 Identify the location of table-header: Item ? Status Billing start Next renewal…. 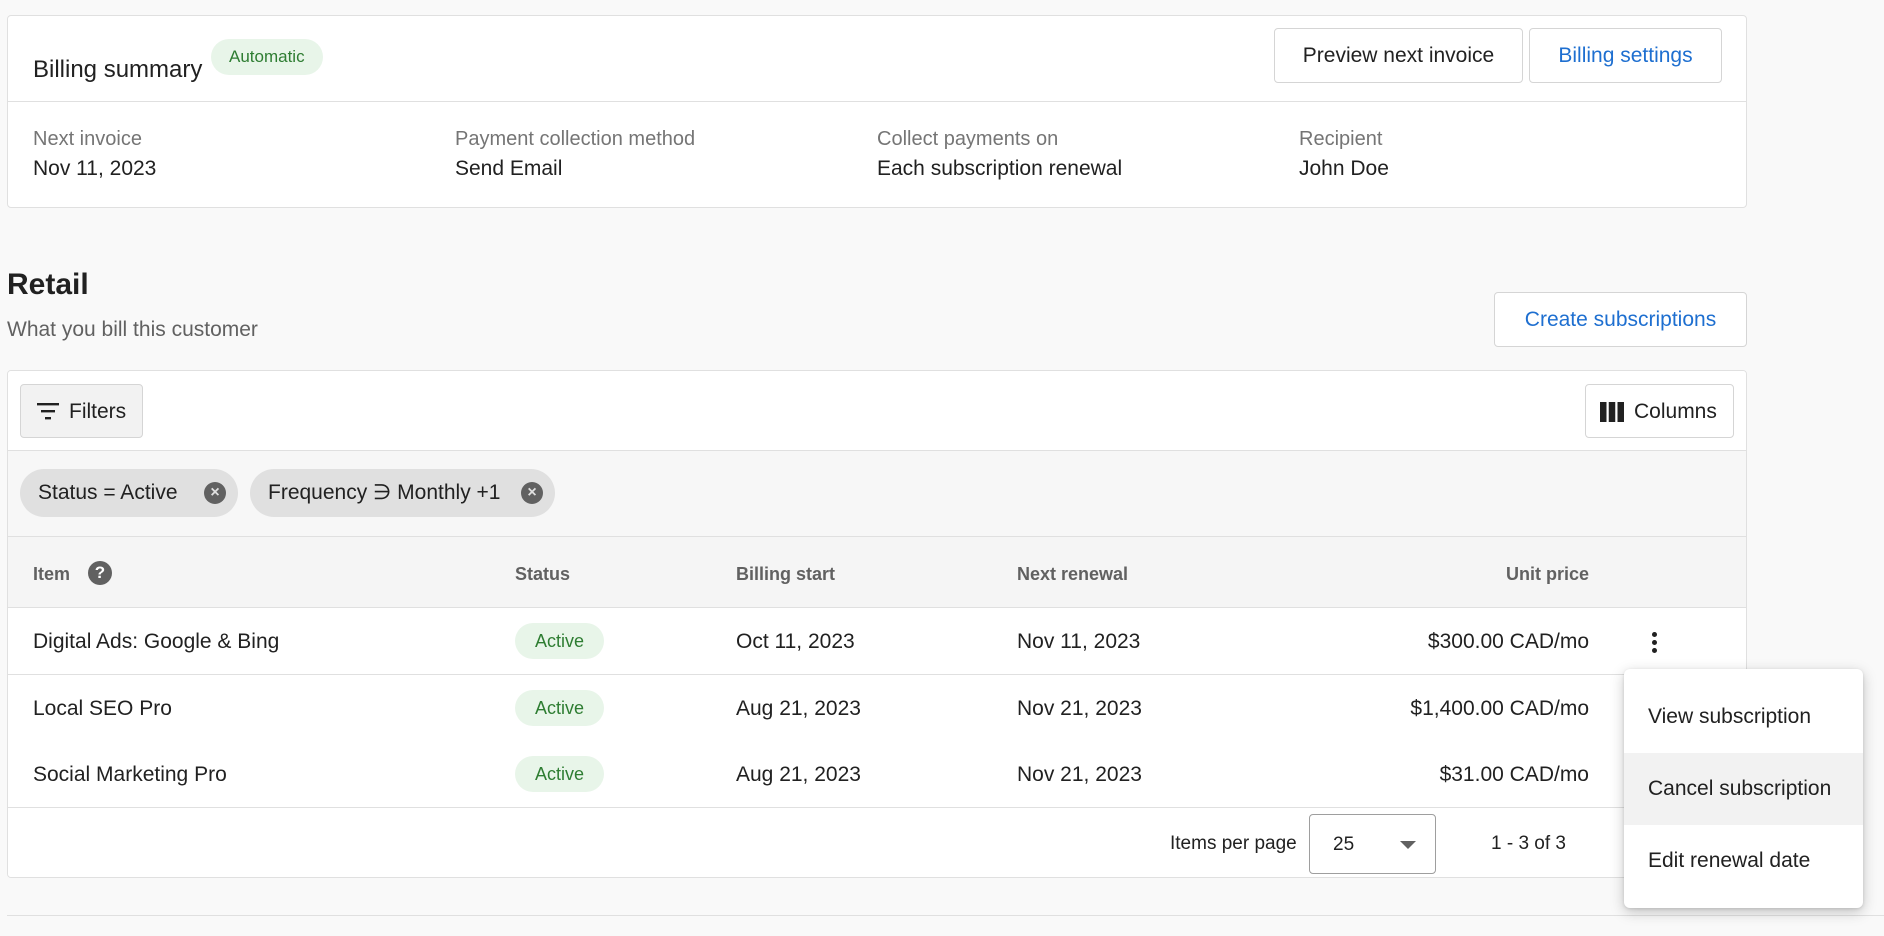
(877, 572).